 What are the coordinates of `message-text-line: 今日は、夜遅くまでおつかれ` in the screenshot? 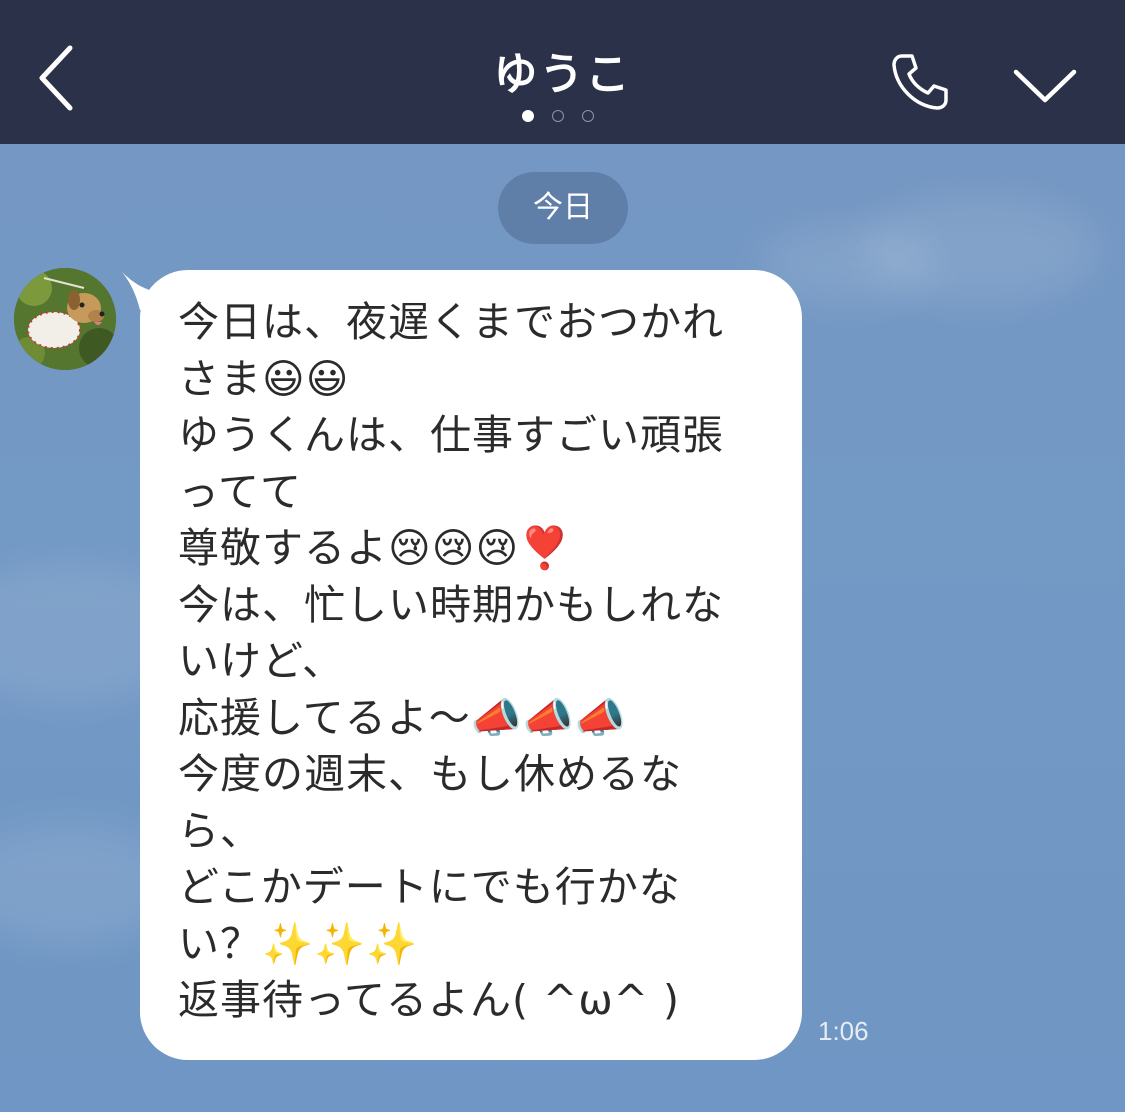 It's located at (451, 322).